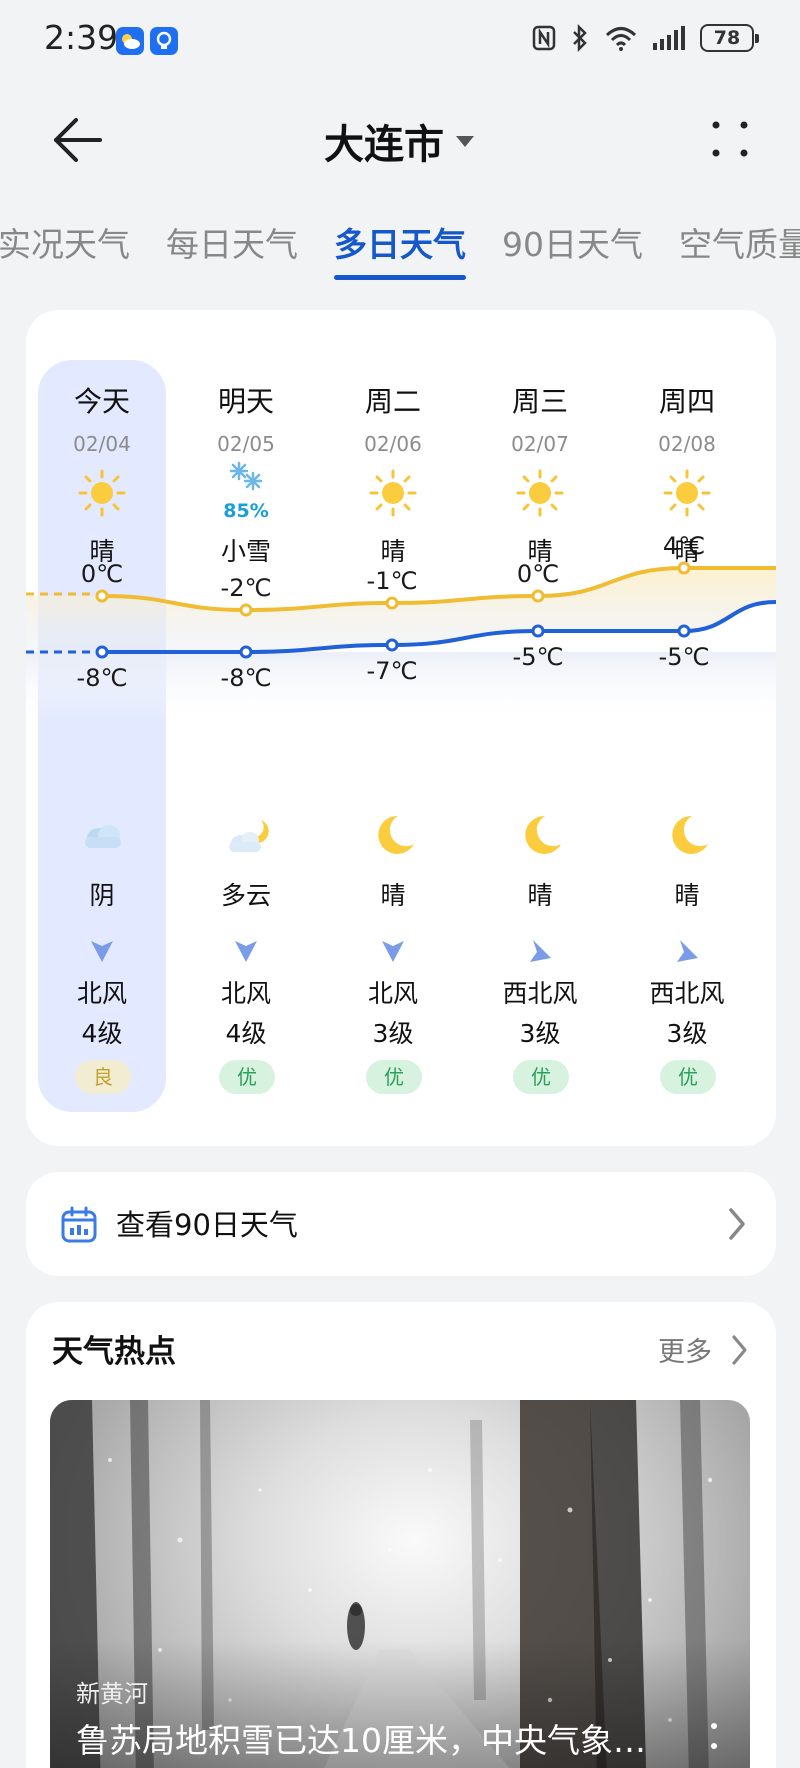  Describe the element at coordinates (539, 401) in the screenshot. I see `day-name: 周三` at that location.